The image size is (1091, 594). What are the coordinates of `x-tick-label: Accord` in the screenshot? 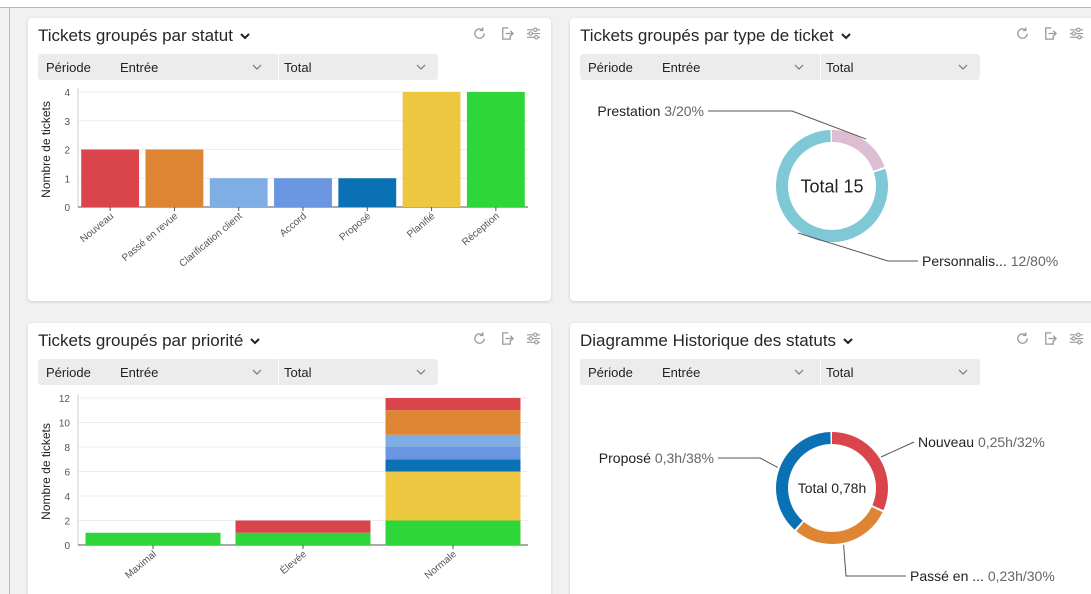 It's located at (293, 225).